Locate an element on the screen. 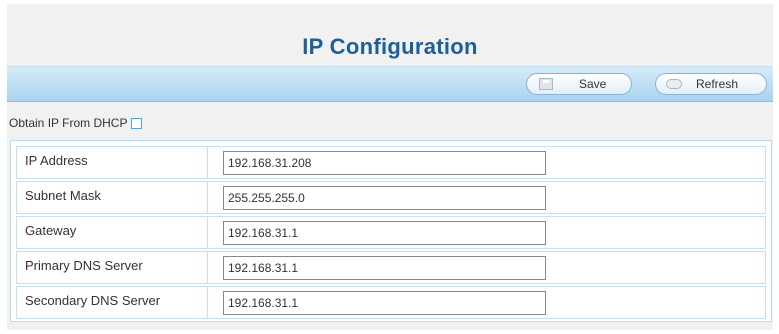  ip-address-label: IP Address is located at coordinates (112, 162).